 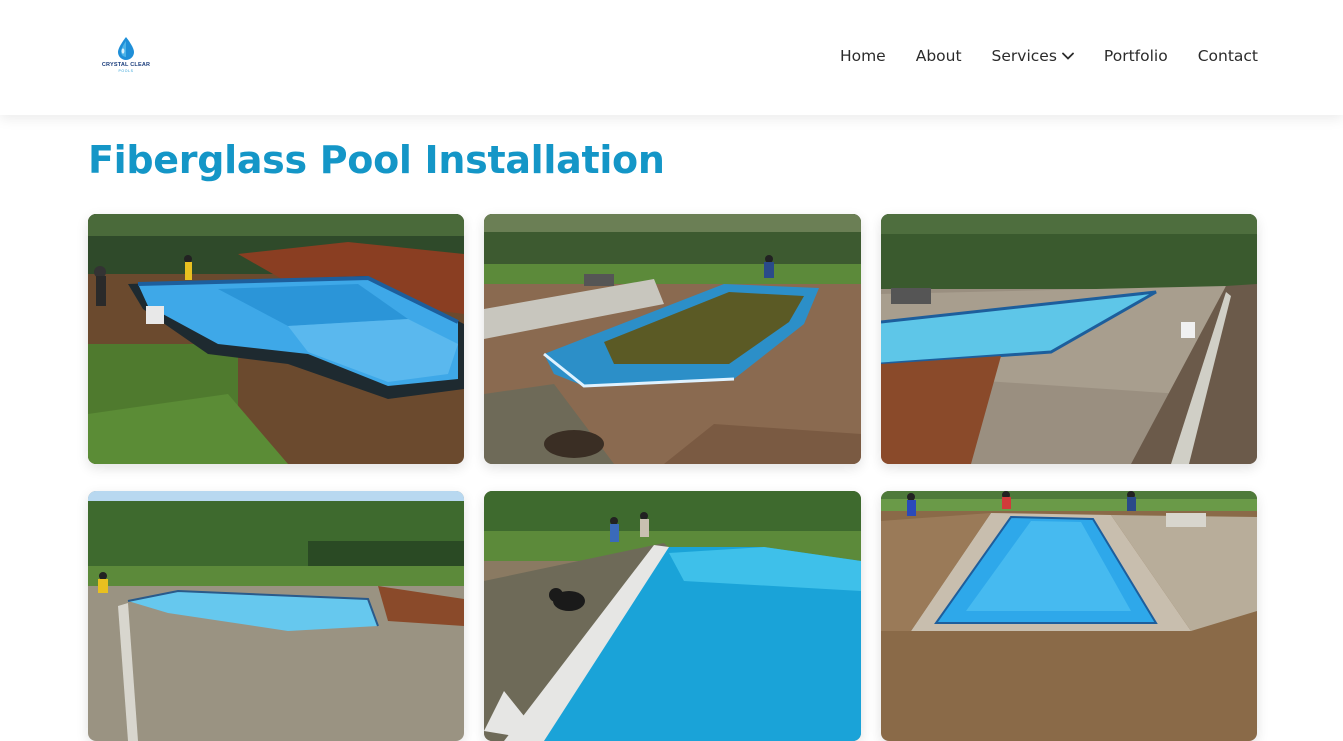 I want to click on pool-with-hedge-background-image, so click(x=276, y=616).